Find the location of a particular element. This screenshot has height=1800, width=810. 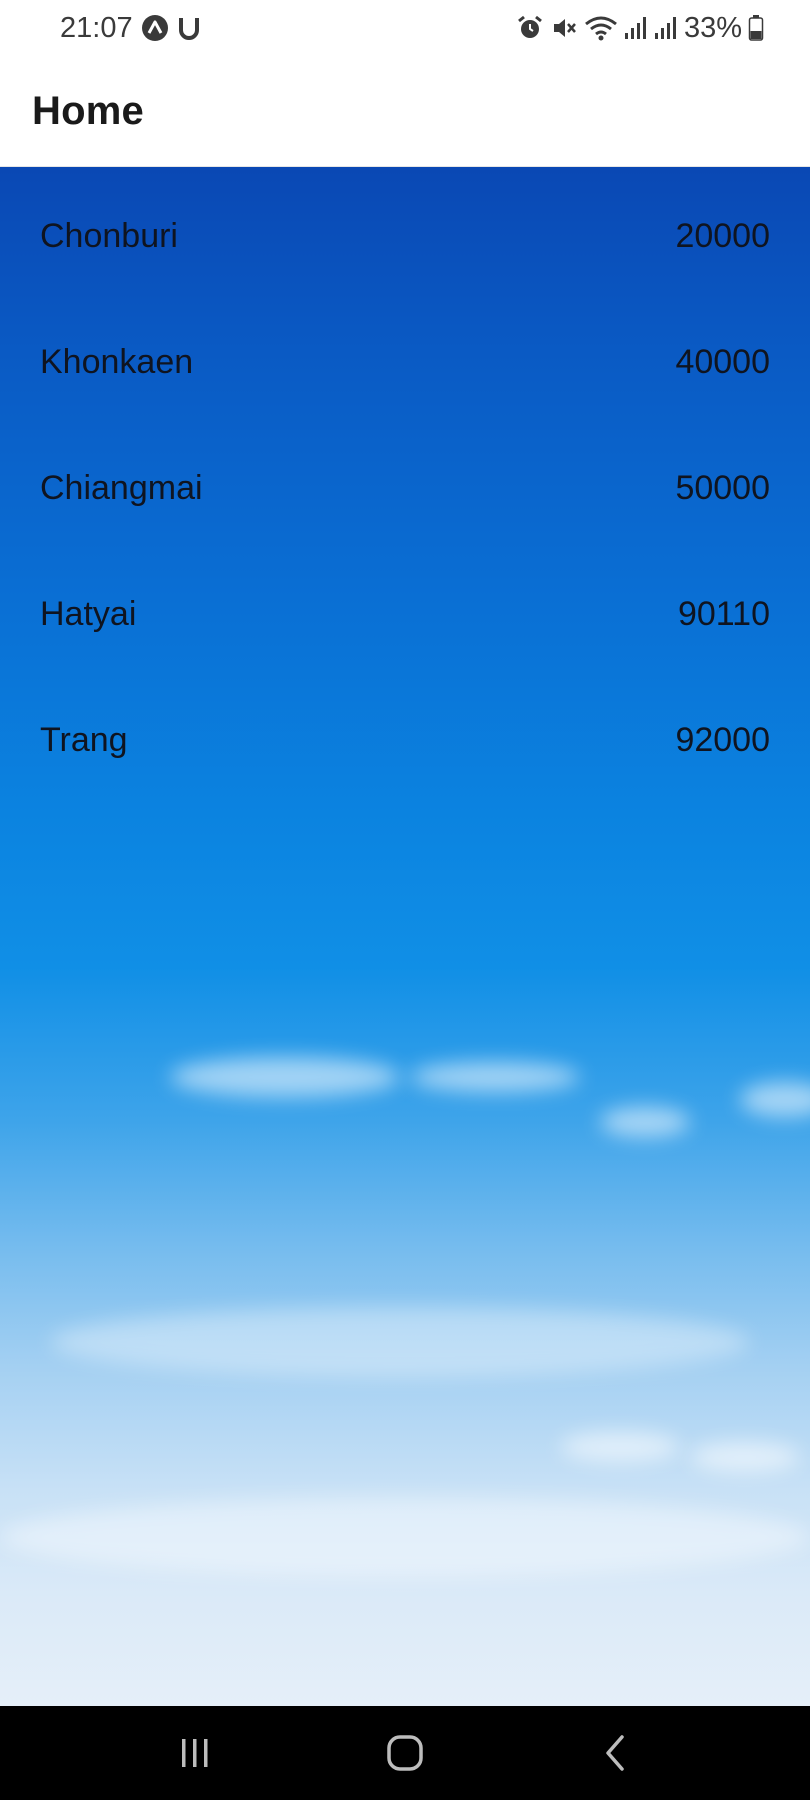

list-item: Chiangmai 50000 is located at coordinates (405, 488).